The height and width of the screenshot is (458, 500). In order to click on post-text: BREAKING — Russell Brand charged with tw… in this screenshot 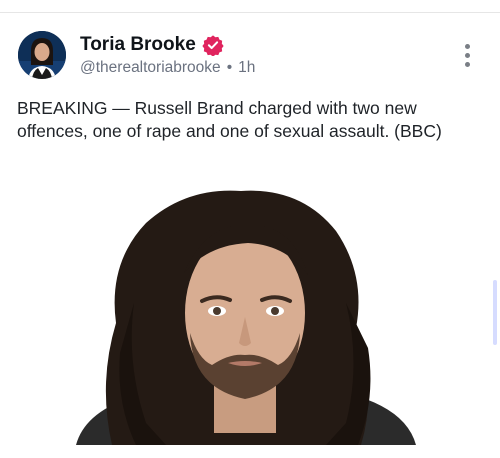, I will do `click(229, 119)`.